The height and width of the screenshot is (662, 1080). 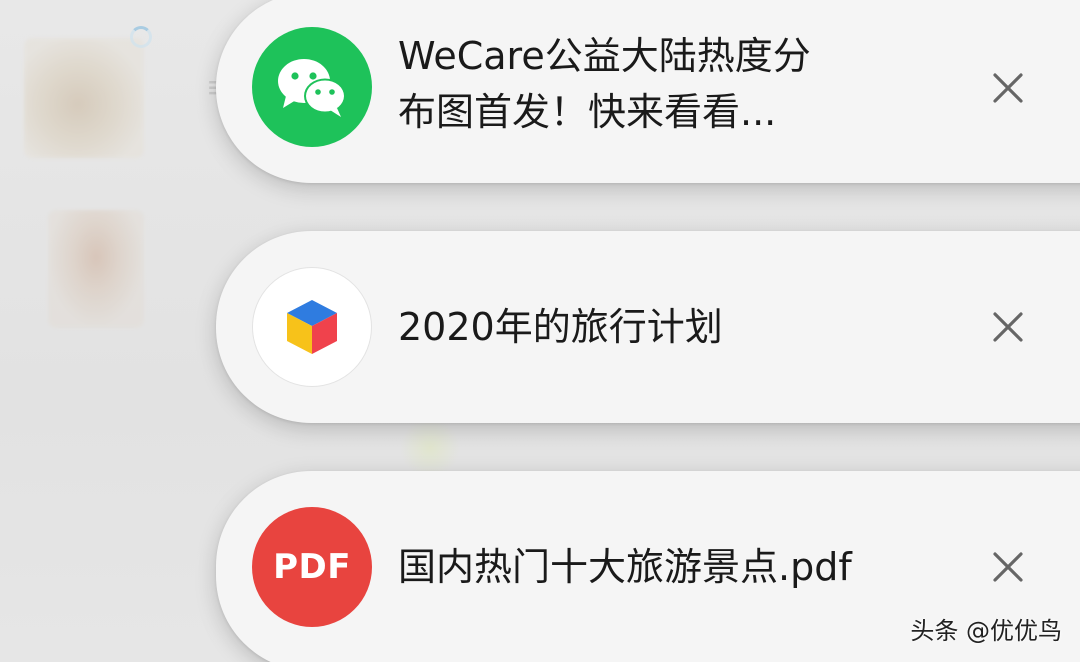 I want to click on notification-title: 国内热门十大旅游景点.pdf, so click(x=625, y=567).